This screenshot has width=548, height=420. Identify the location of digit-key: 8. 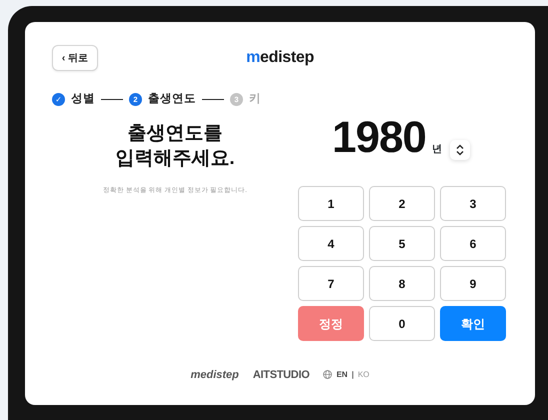
(402, 284).